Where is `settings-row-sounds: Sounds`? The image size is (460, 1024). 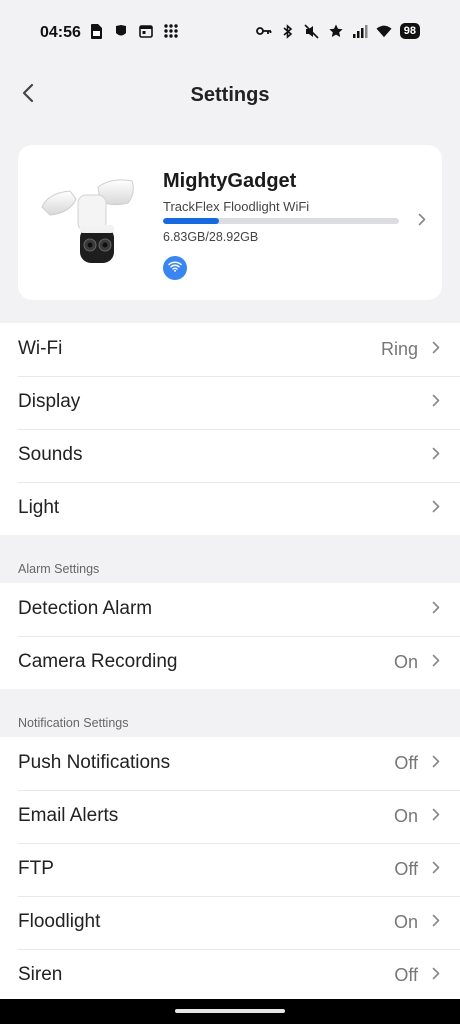
settings-row-sounds: Sounds is located at coordinates (230, 455).